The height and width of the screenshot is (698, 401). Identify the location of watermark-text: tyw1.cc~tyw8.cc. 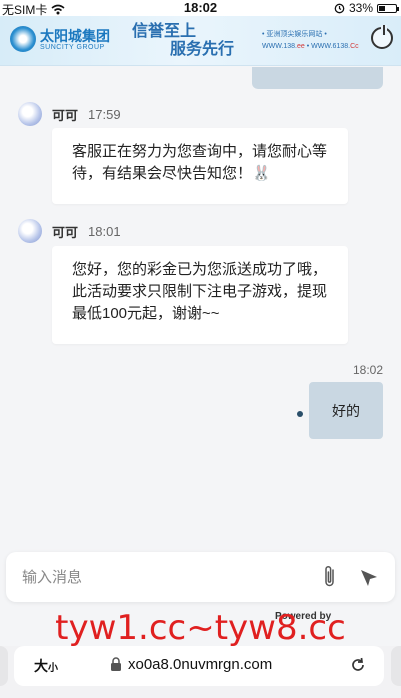
(200, 628).